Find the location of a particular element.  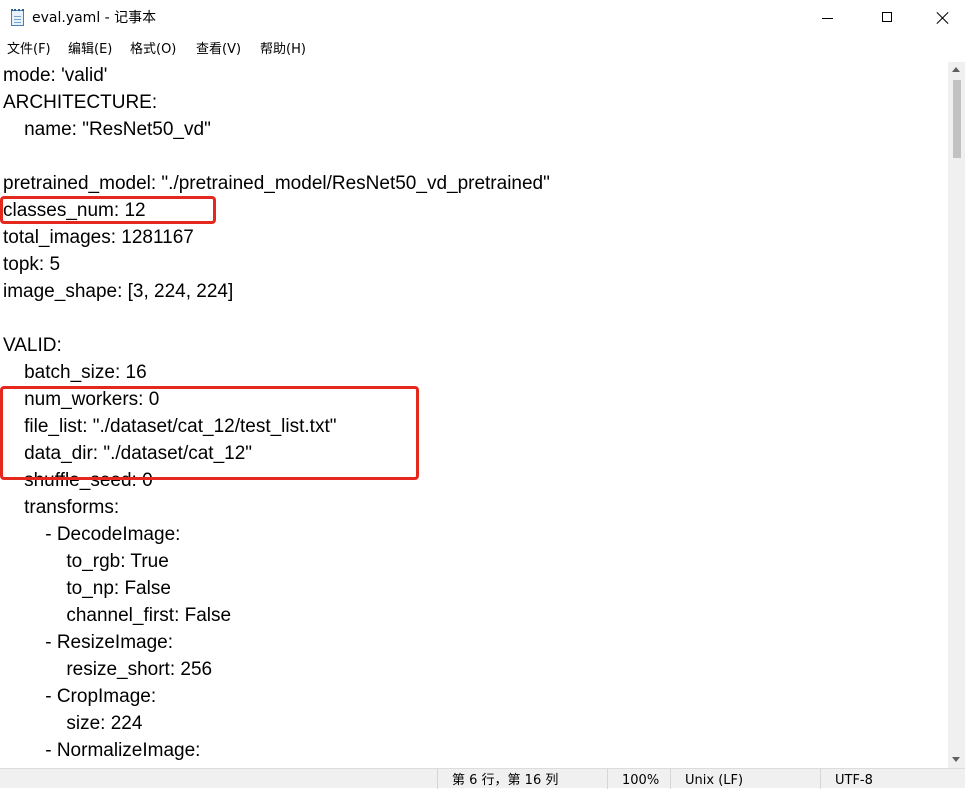

scroll-down-arrow-icon is located at coordinates (956, 759).